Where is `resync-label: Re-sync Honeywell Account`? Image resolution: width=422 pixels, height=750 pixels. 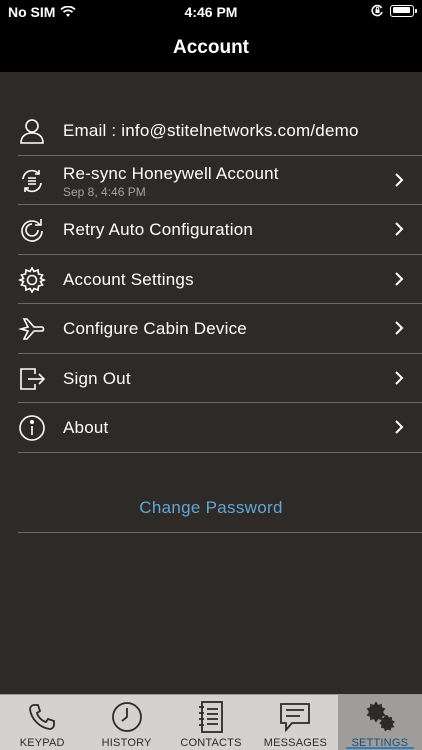
resync-label: Re-sync Honeywell Account is located at coordinates (171, 173).